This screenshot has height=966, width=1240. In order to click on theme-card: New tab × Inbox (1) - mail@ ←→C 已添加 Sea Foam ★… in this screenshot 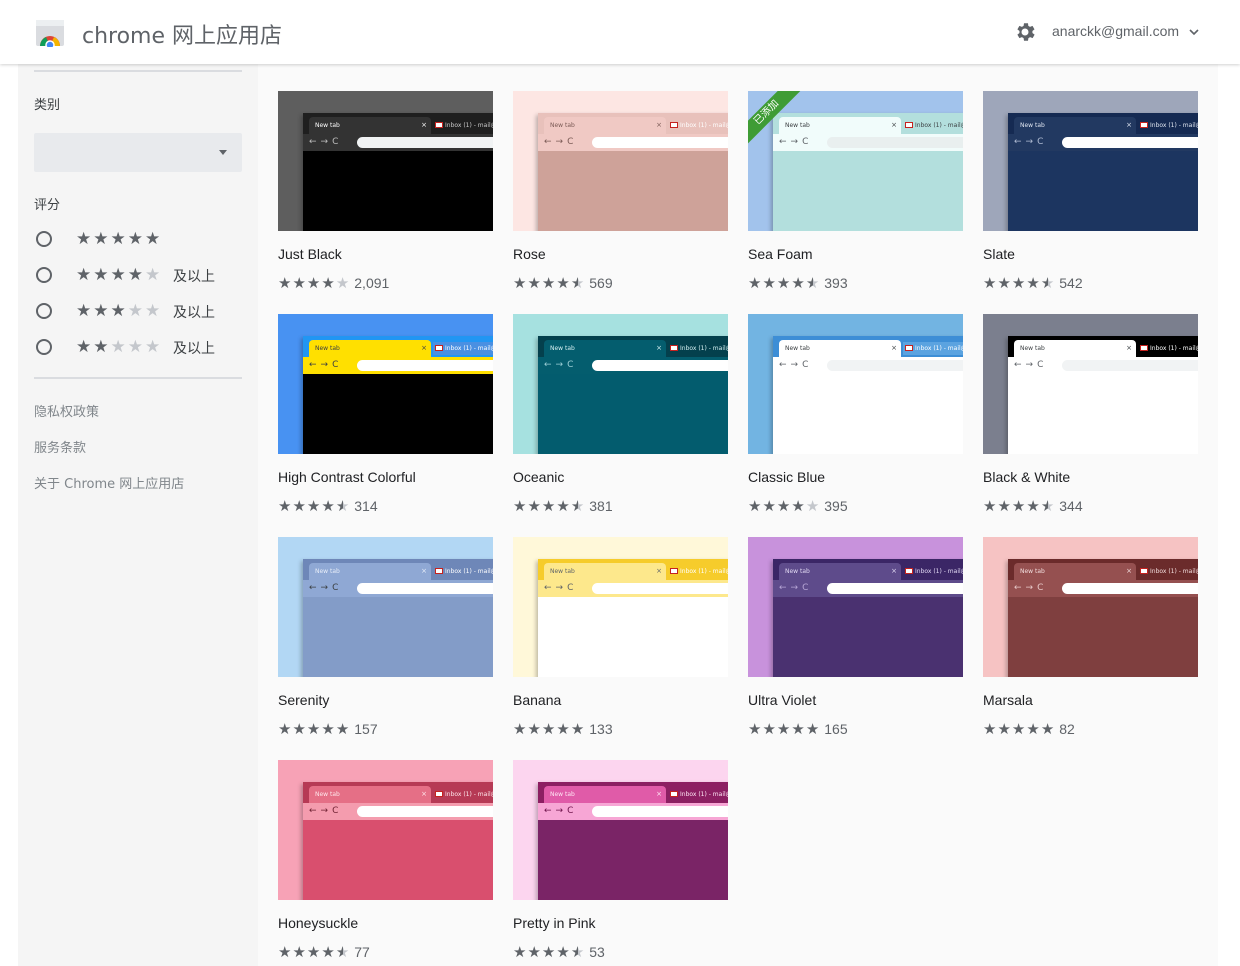, I will do `click(855, 193)`.